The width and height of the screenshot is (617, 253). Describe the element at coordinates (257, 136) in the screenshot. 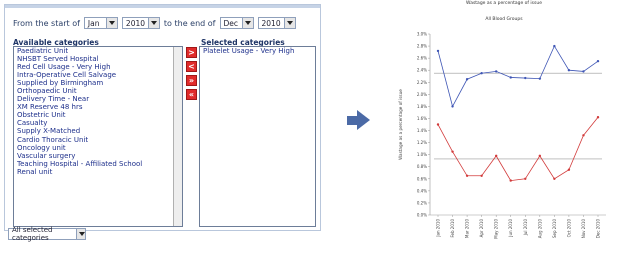

I see `selected-categories-list: Platelet Usage - Very High` at that location.